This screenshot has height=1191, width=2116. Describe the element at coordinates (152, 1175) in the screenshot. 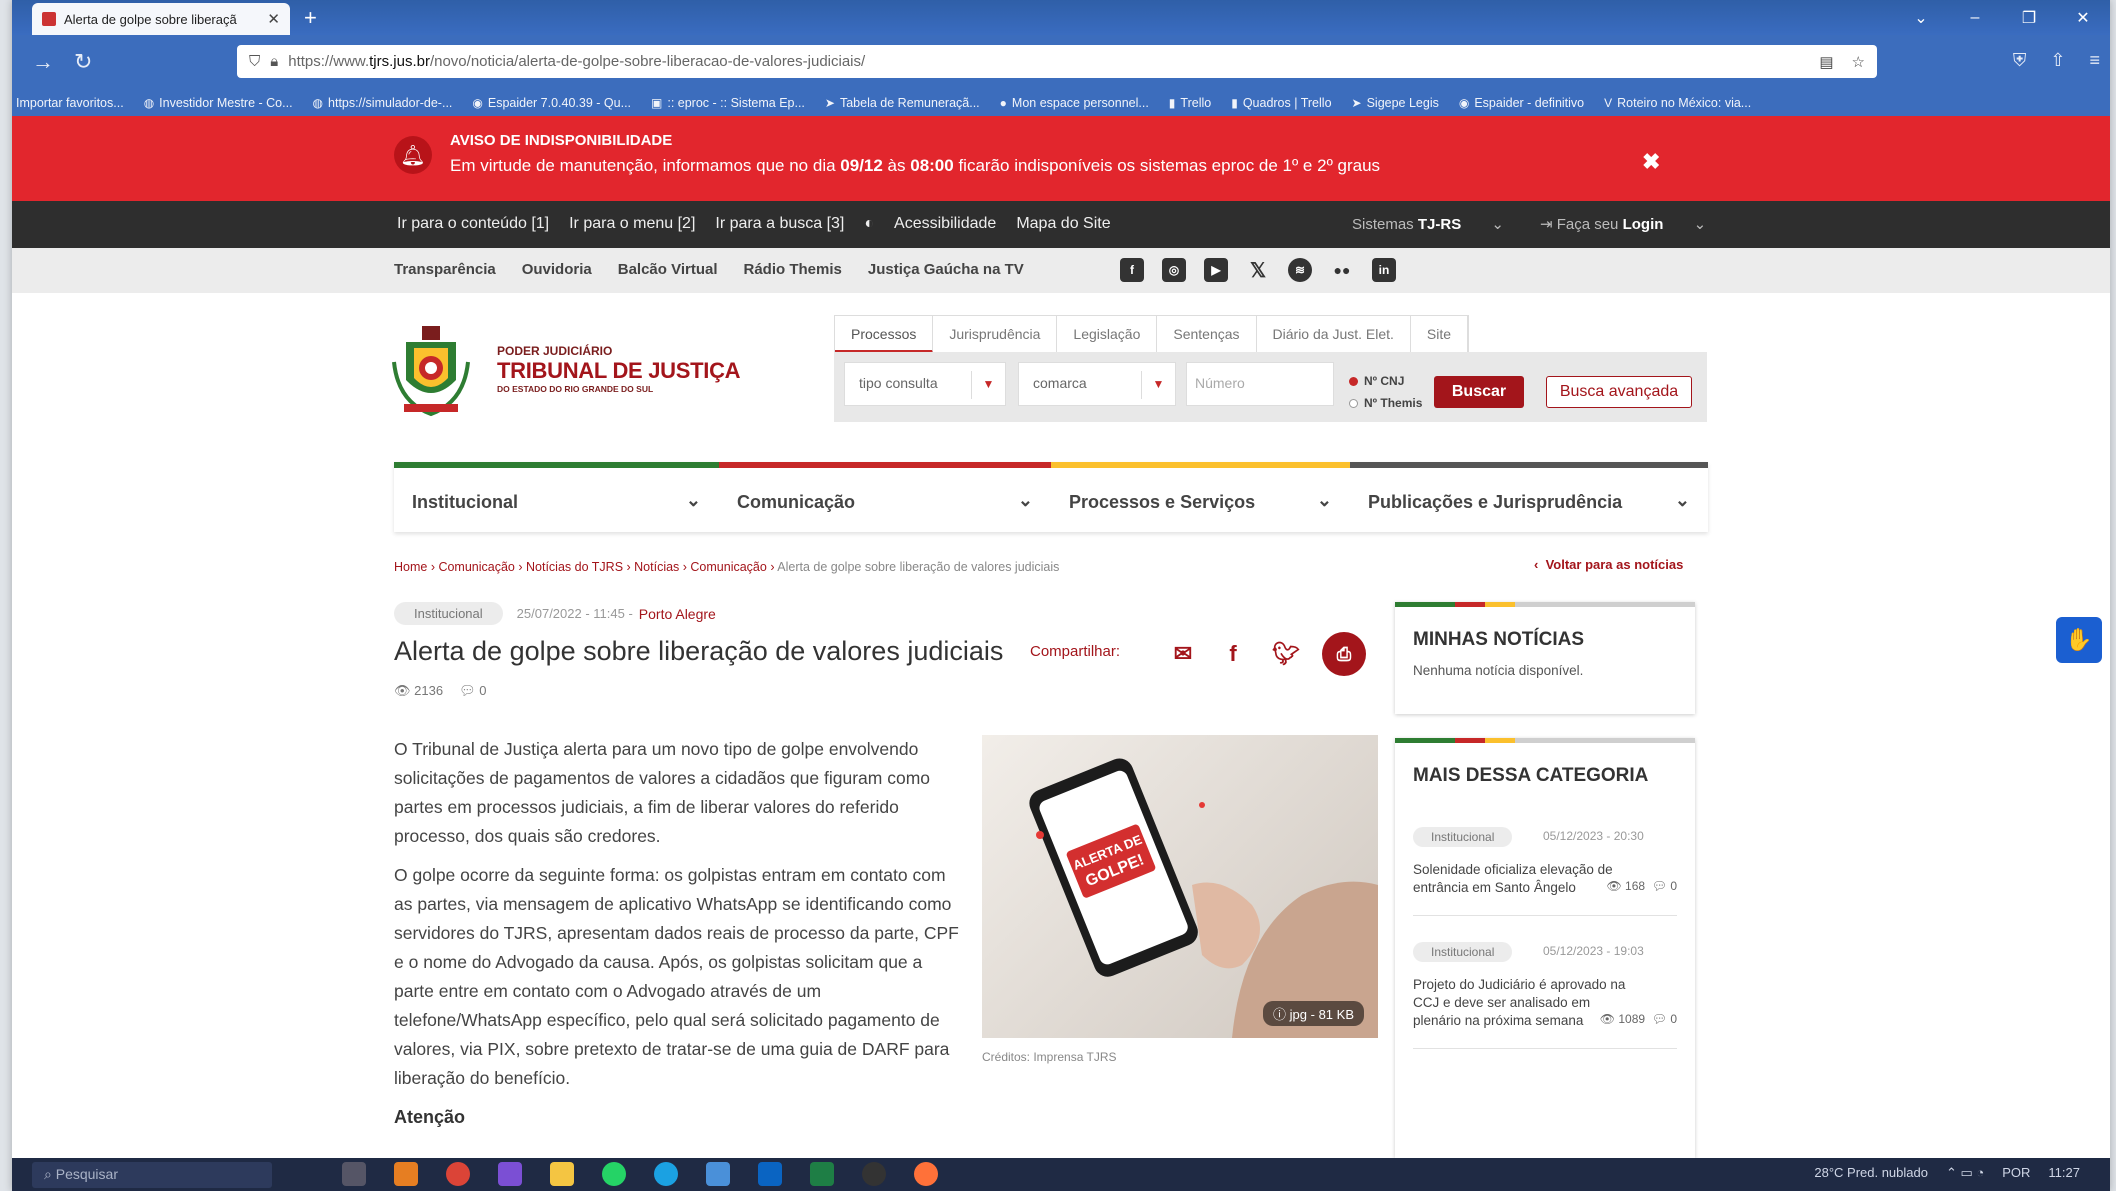

I see `taskbar-search: ⌕ Pesquisar` at that location.